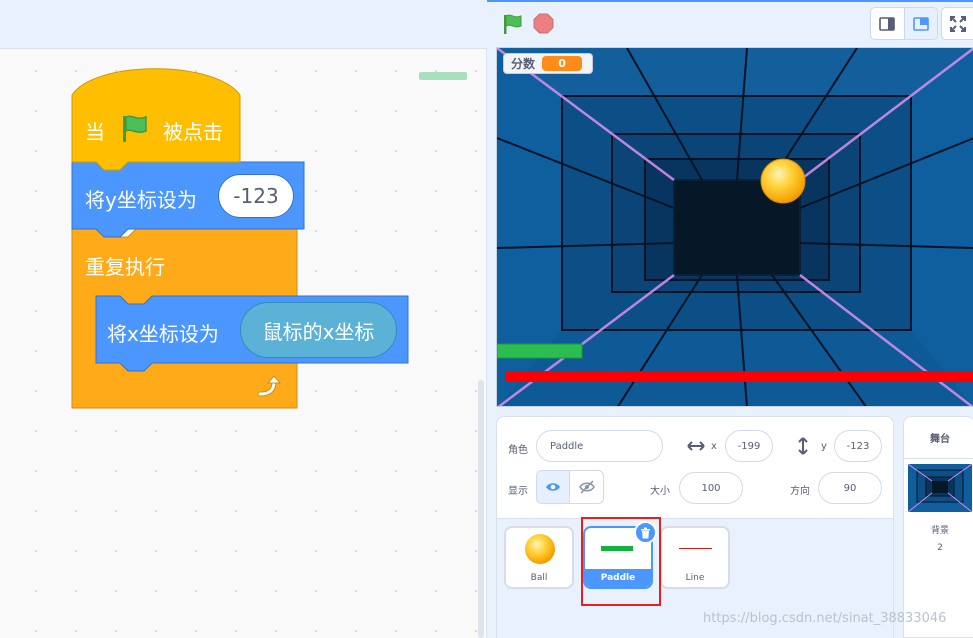  Describe the element at coordinates (125, 267) in the screenshot. I see `forever-block-label: 重复执行` at that location.